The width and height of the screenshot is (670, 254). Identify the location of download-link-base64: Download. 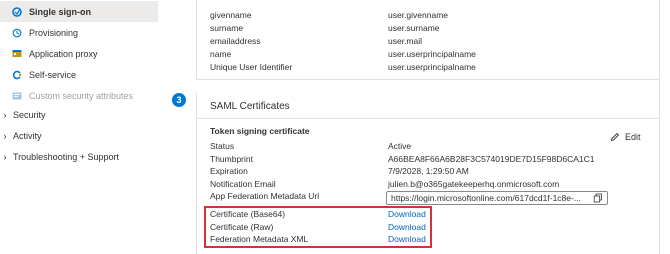
(407, 214).